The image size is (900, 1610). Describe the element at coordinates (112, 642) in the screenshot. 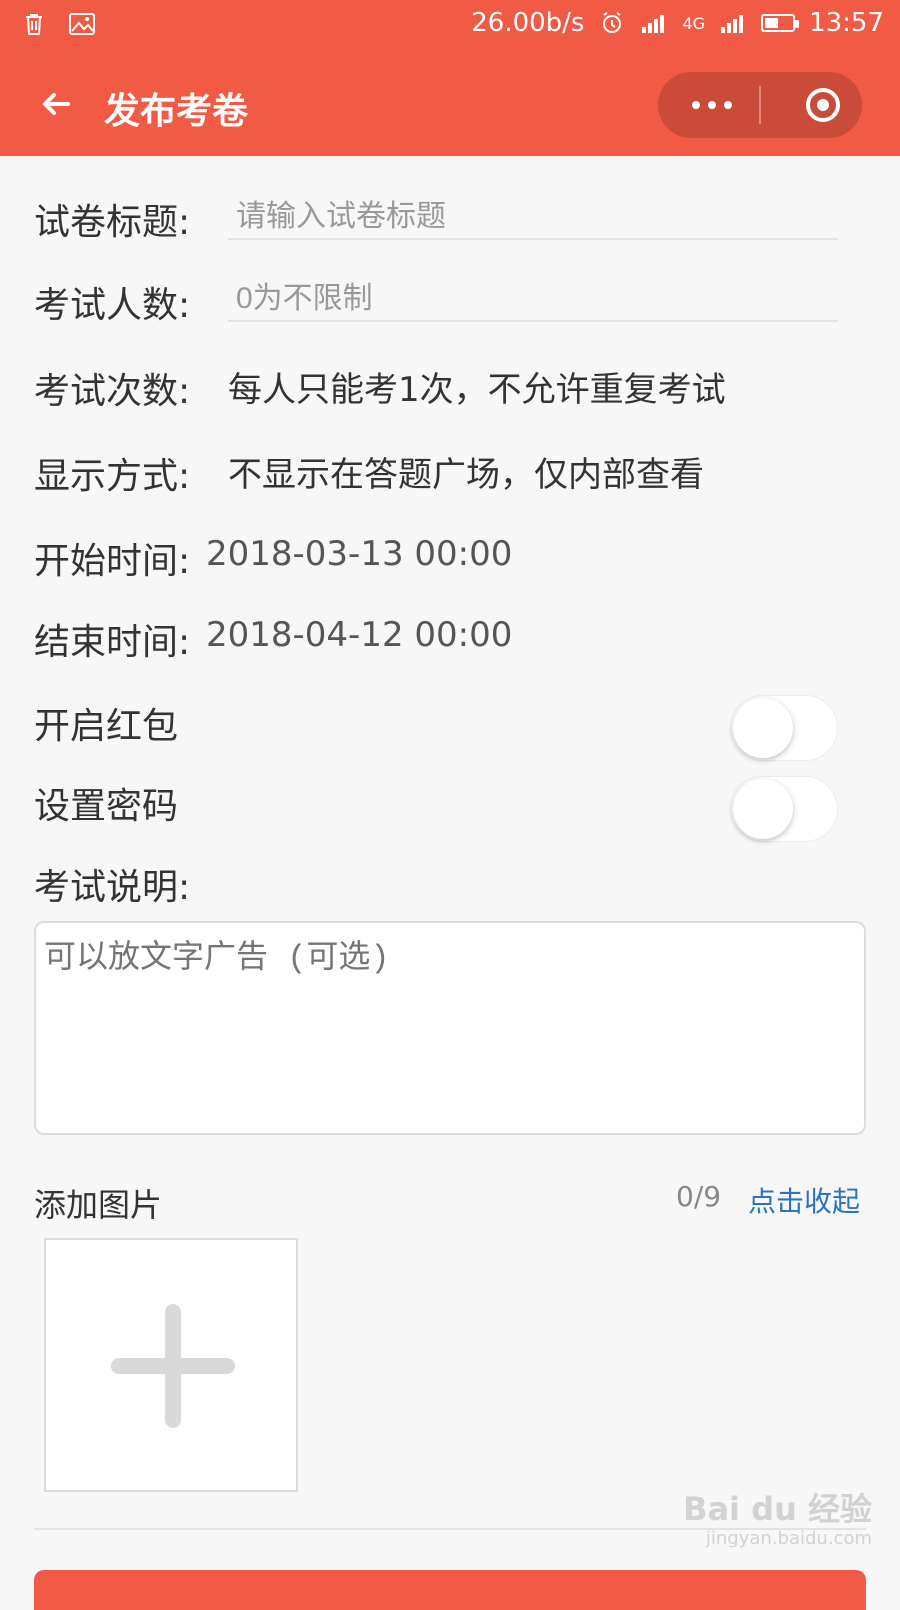

I see `end-time-label: 结束时间:` at that location.